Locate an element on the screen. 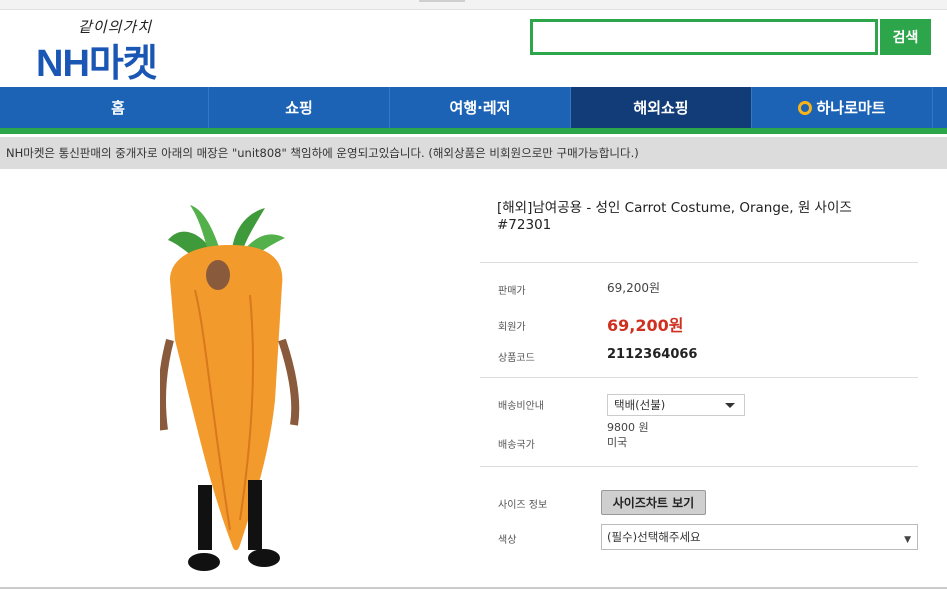 This screenshot has height=589, width=947. nh-market-logo: 같이의가치 NH마켓 is located at coordinates (116, 50).